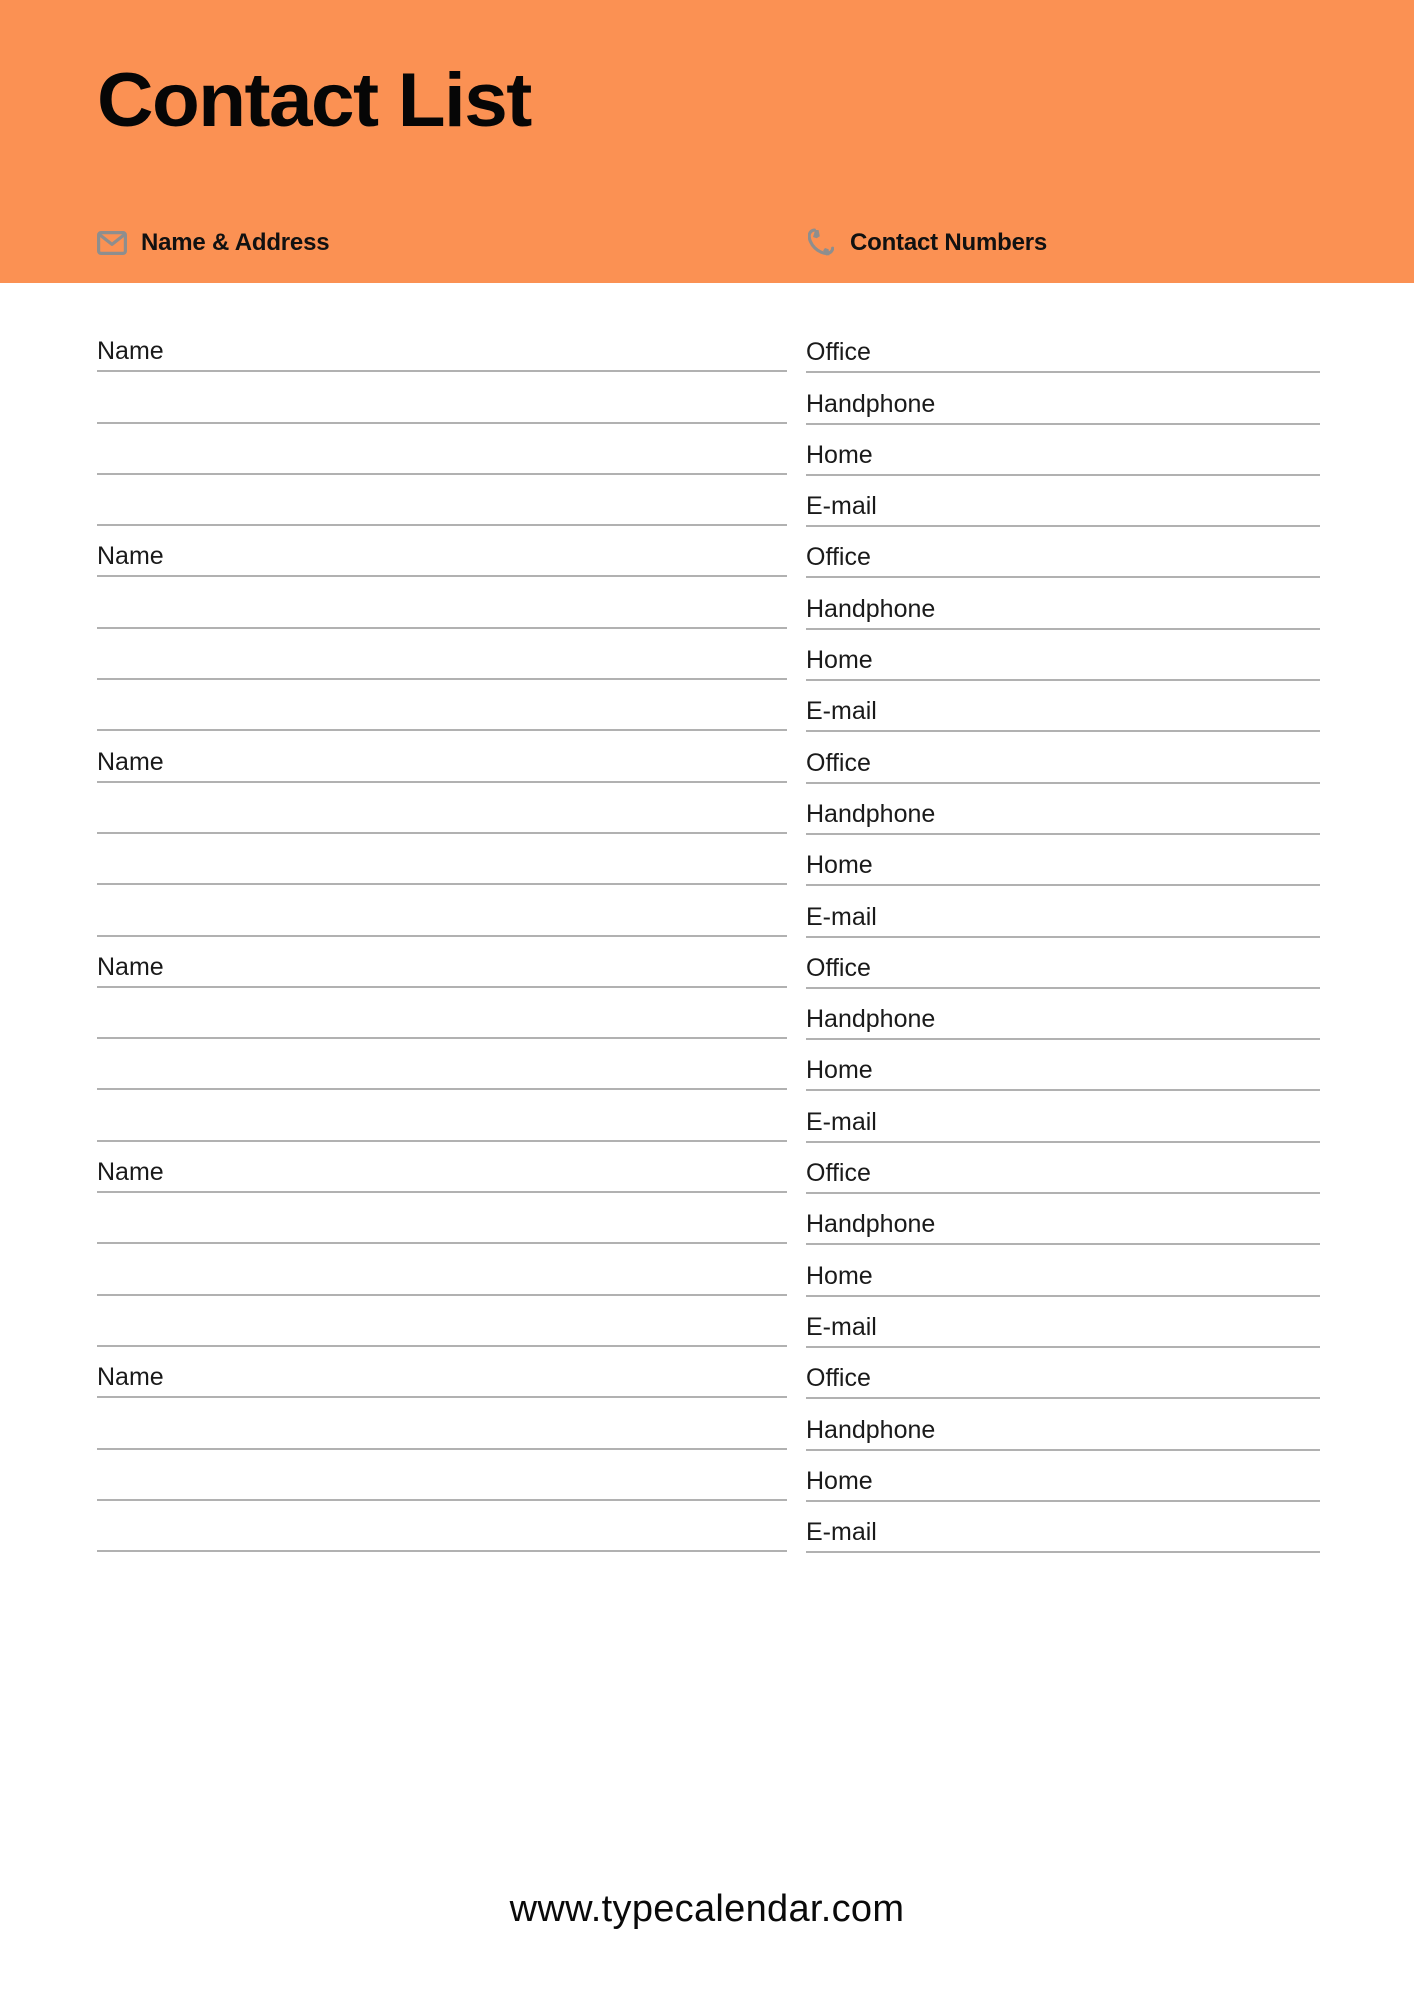 The height and width of the screenshot is (2000, 1414). Describe the element at coordinates (112, 243) in the screenshot. I see `envelope-icon` at that location.